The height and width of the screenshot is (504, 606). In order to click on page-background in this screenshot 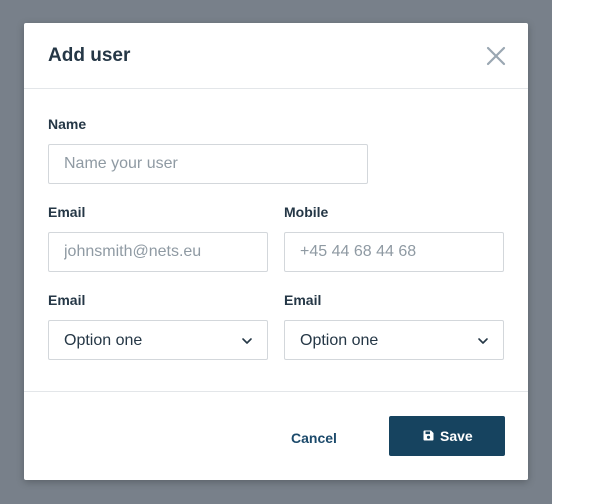, I will do `click(579, 252)`.